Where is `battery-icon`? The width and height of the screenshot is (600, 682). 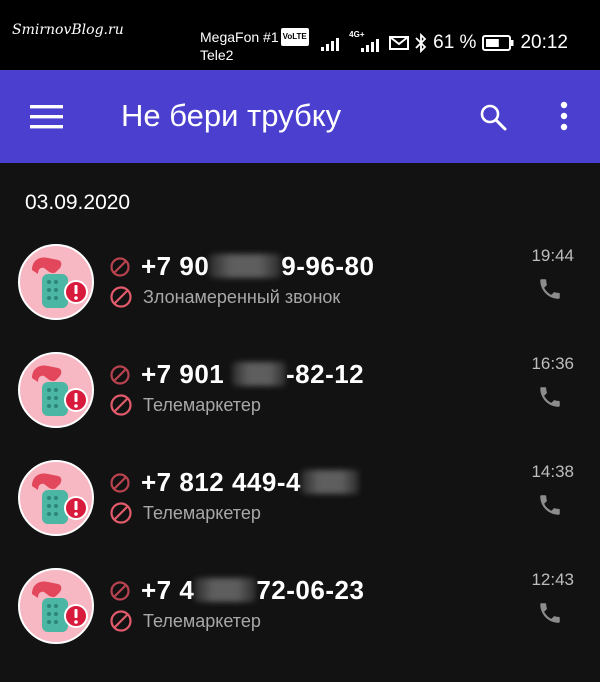
battery-icon is located at coordinates (498, 43).